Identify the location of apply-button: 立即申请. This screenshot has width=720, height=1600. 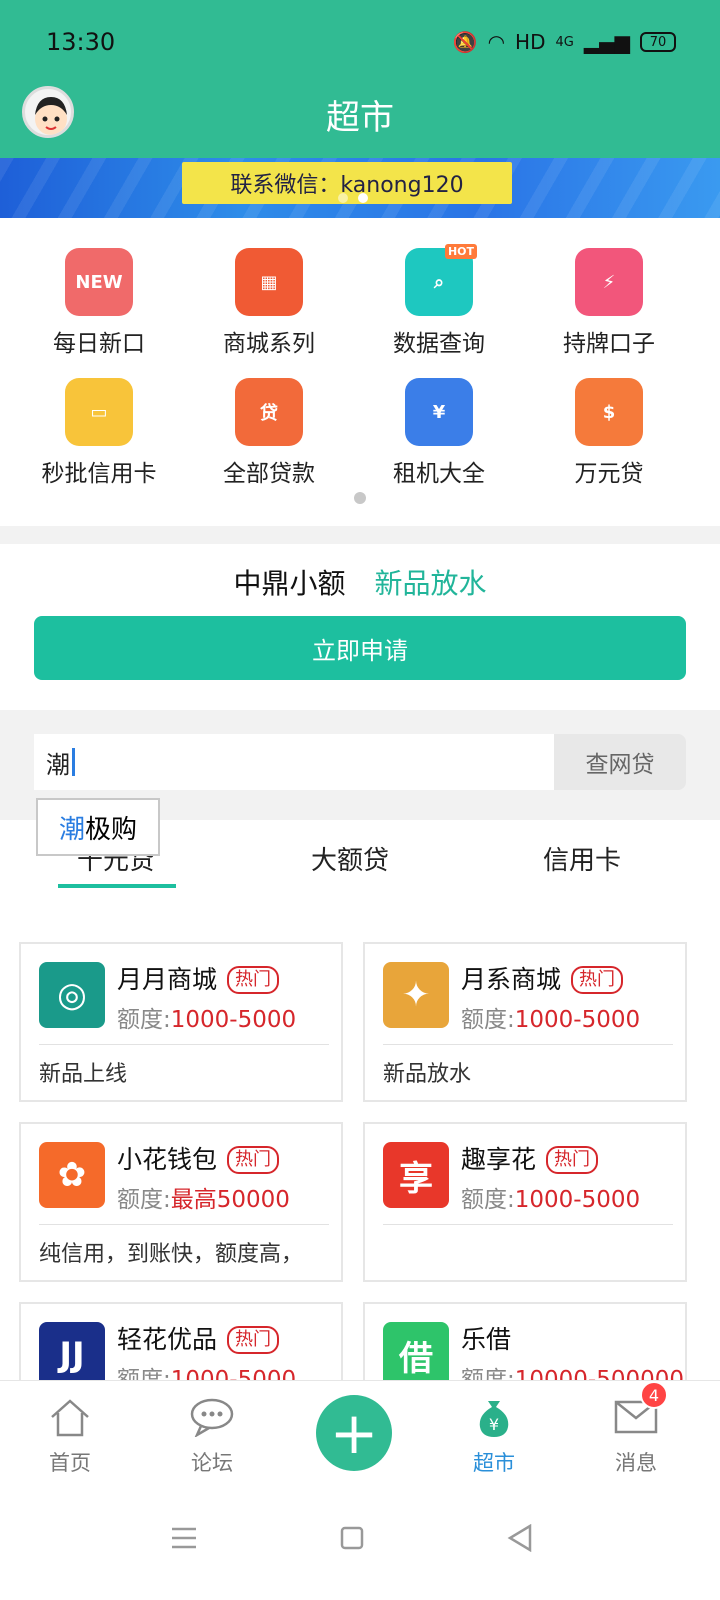
(360, 648).